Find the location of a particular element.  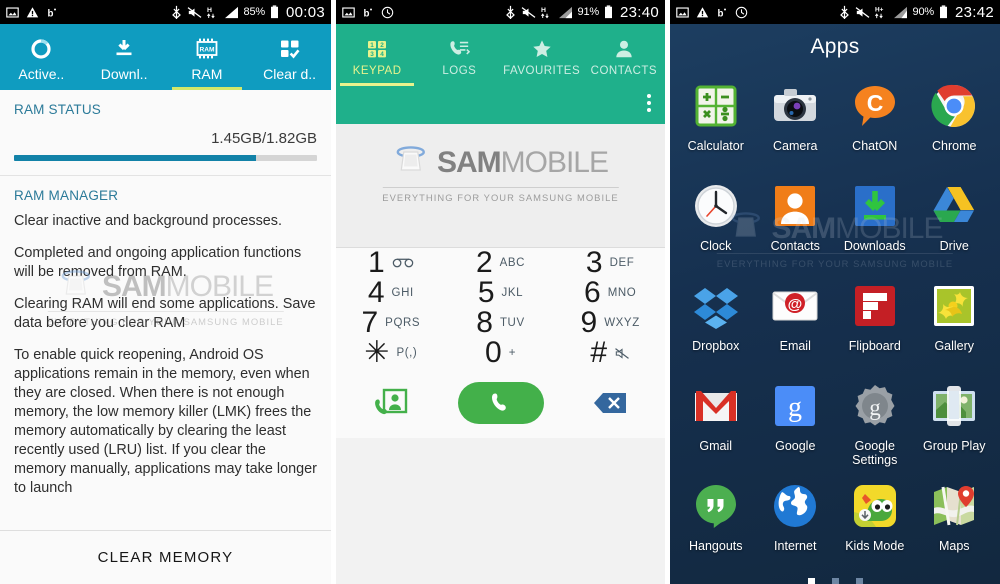

app-kids-mode: Kids Mode is located at coordinates (875, 524).